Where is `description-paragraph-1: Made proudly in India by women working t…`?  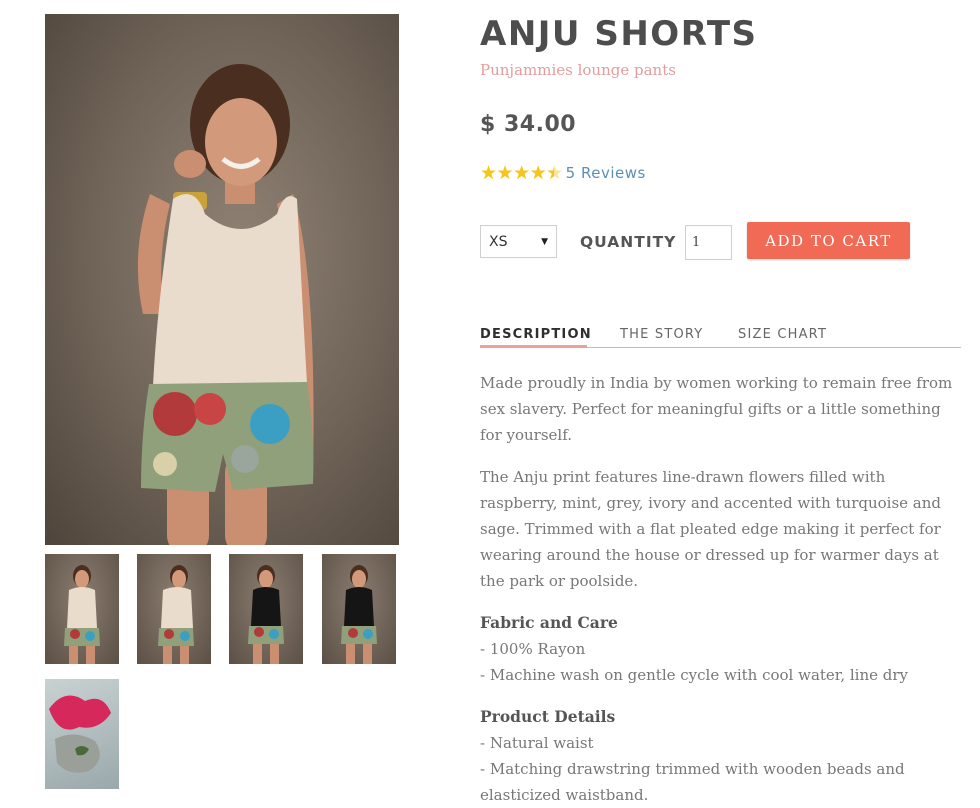
description-paragraph-1: Made proudly in India by women working t… is located at coordinates (716, 409).